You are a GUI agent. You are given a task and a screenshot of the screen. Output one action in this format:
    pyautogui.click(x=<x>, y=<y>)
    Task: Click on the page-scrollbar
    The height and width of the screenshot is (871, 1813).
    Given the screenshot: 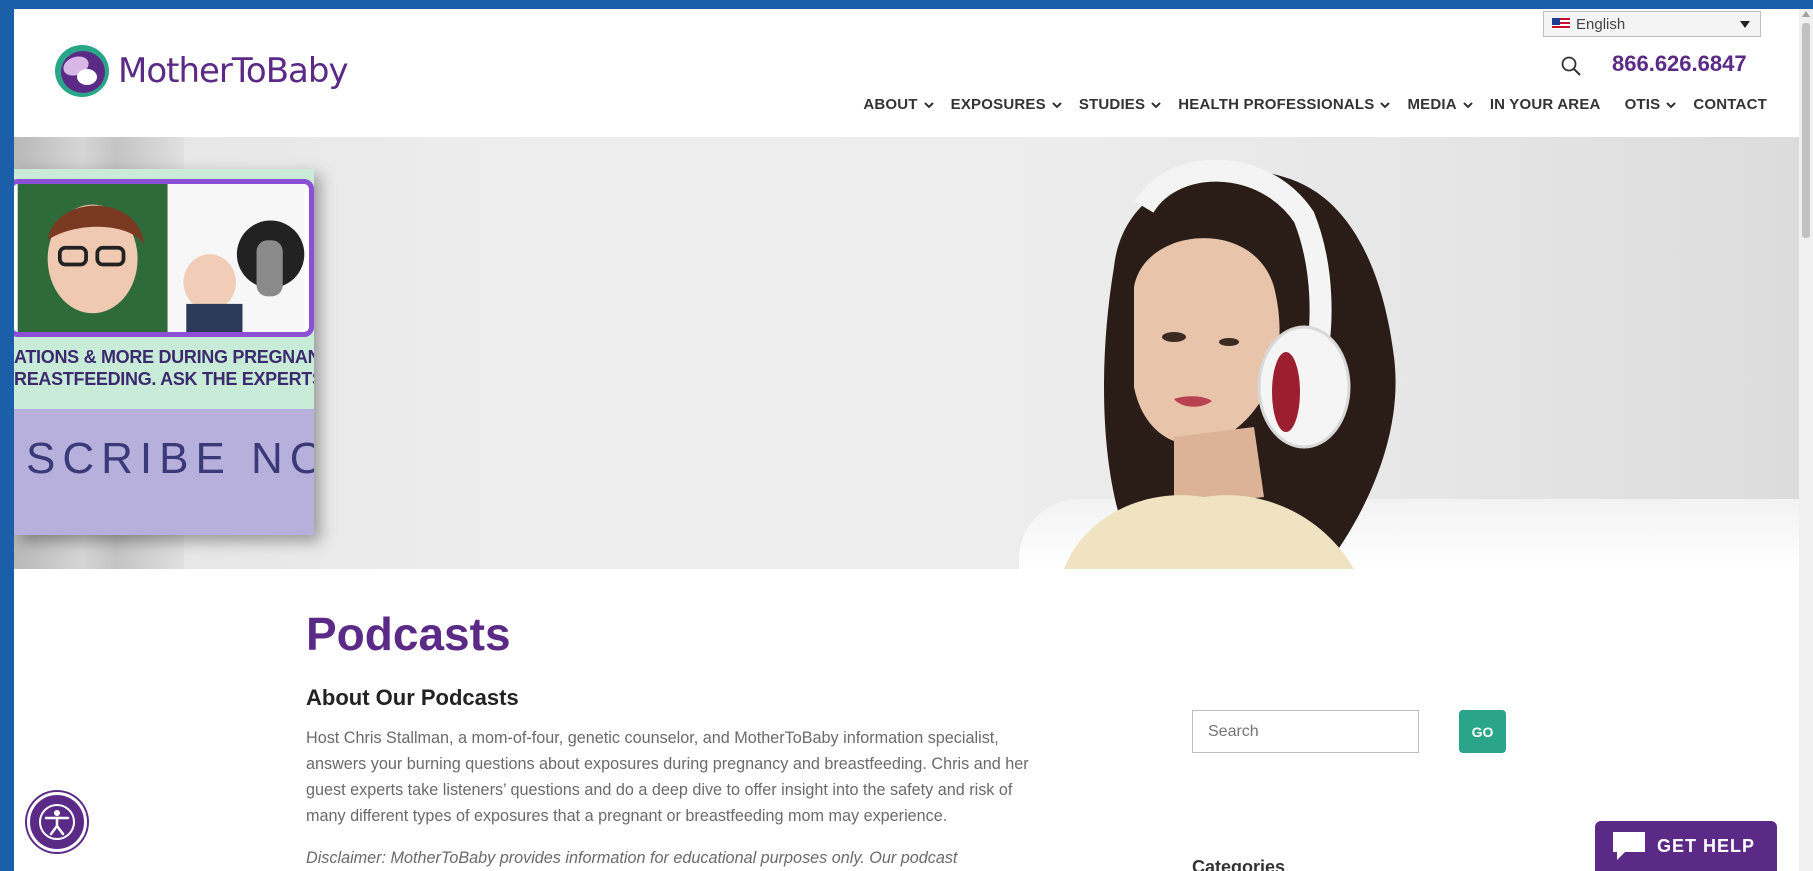 What is the action you would take?
    pyautogui.click(x=1806, y=440)
    